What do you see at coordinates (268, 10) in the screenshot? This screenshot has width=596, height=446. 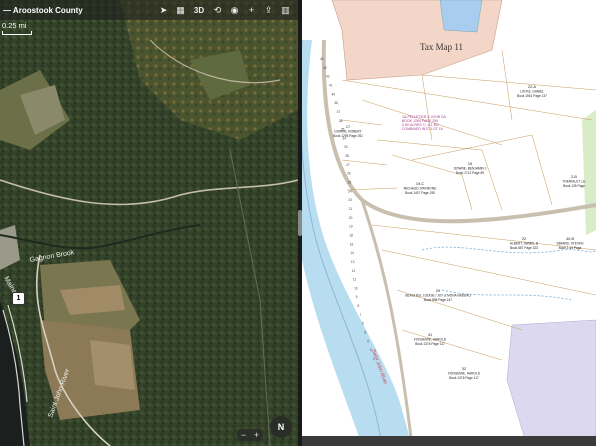 I see `share-icon: ⇪` at bounding box center [268, 10].